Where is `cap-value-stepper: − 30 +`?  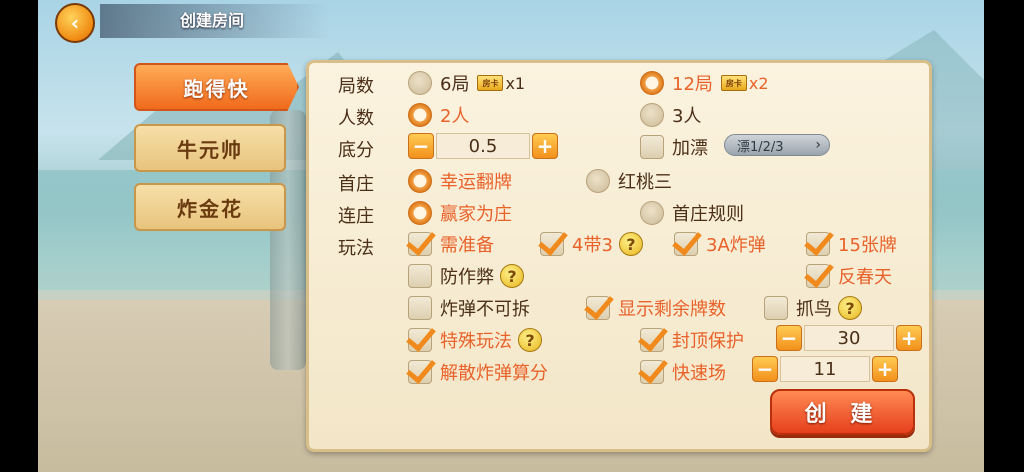
cap-value-stepper: − 30 + is located at coordinates (849, 338).